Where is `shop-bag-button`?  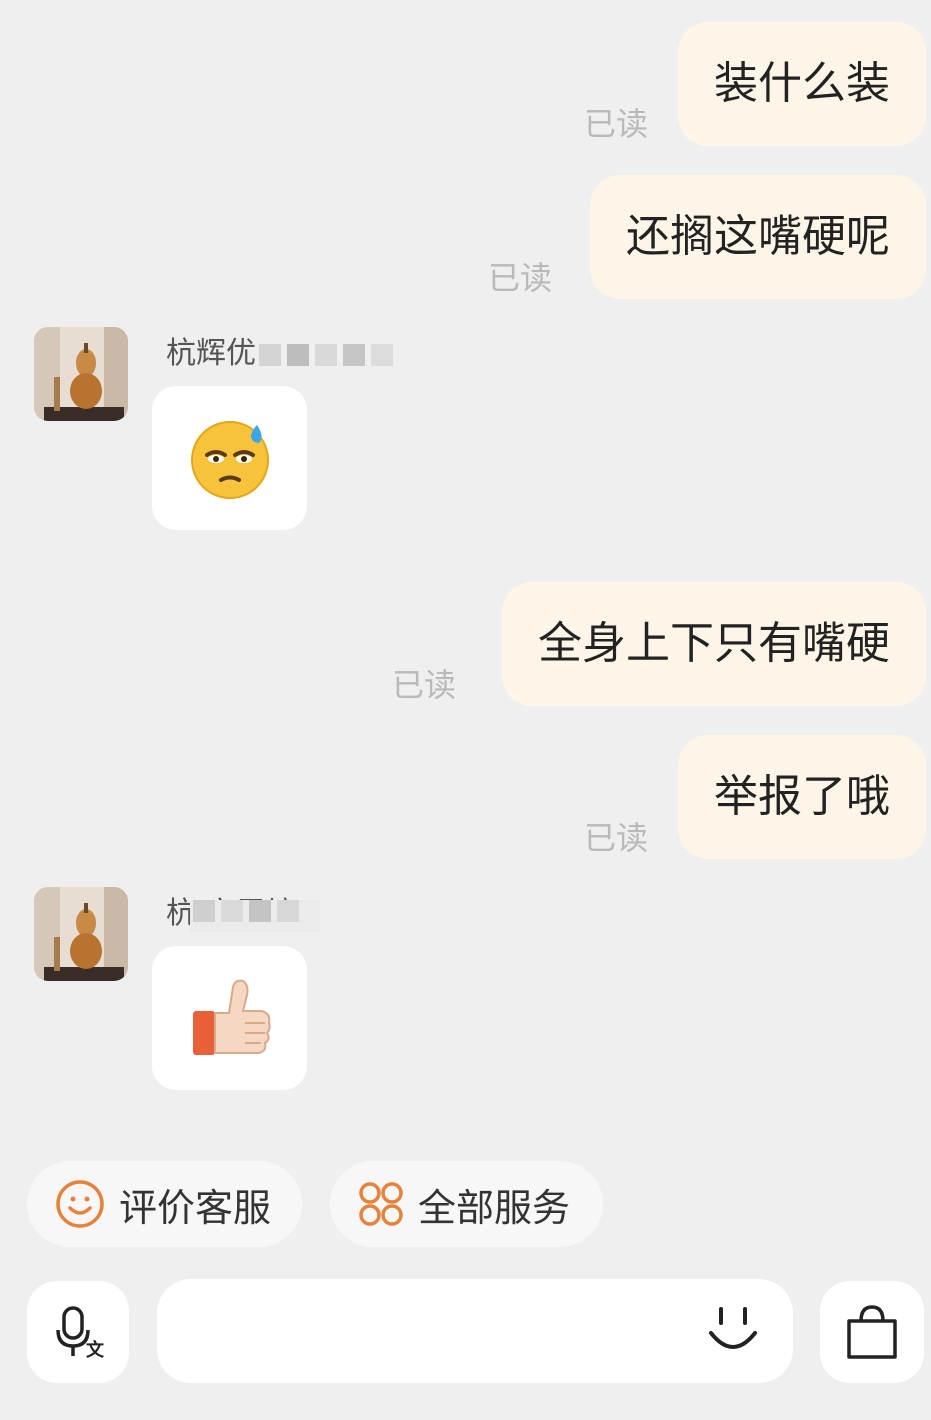
shop-bag-button is located at coordinates (872, 1332).